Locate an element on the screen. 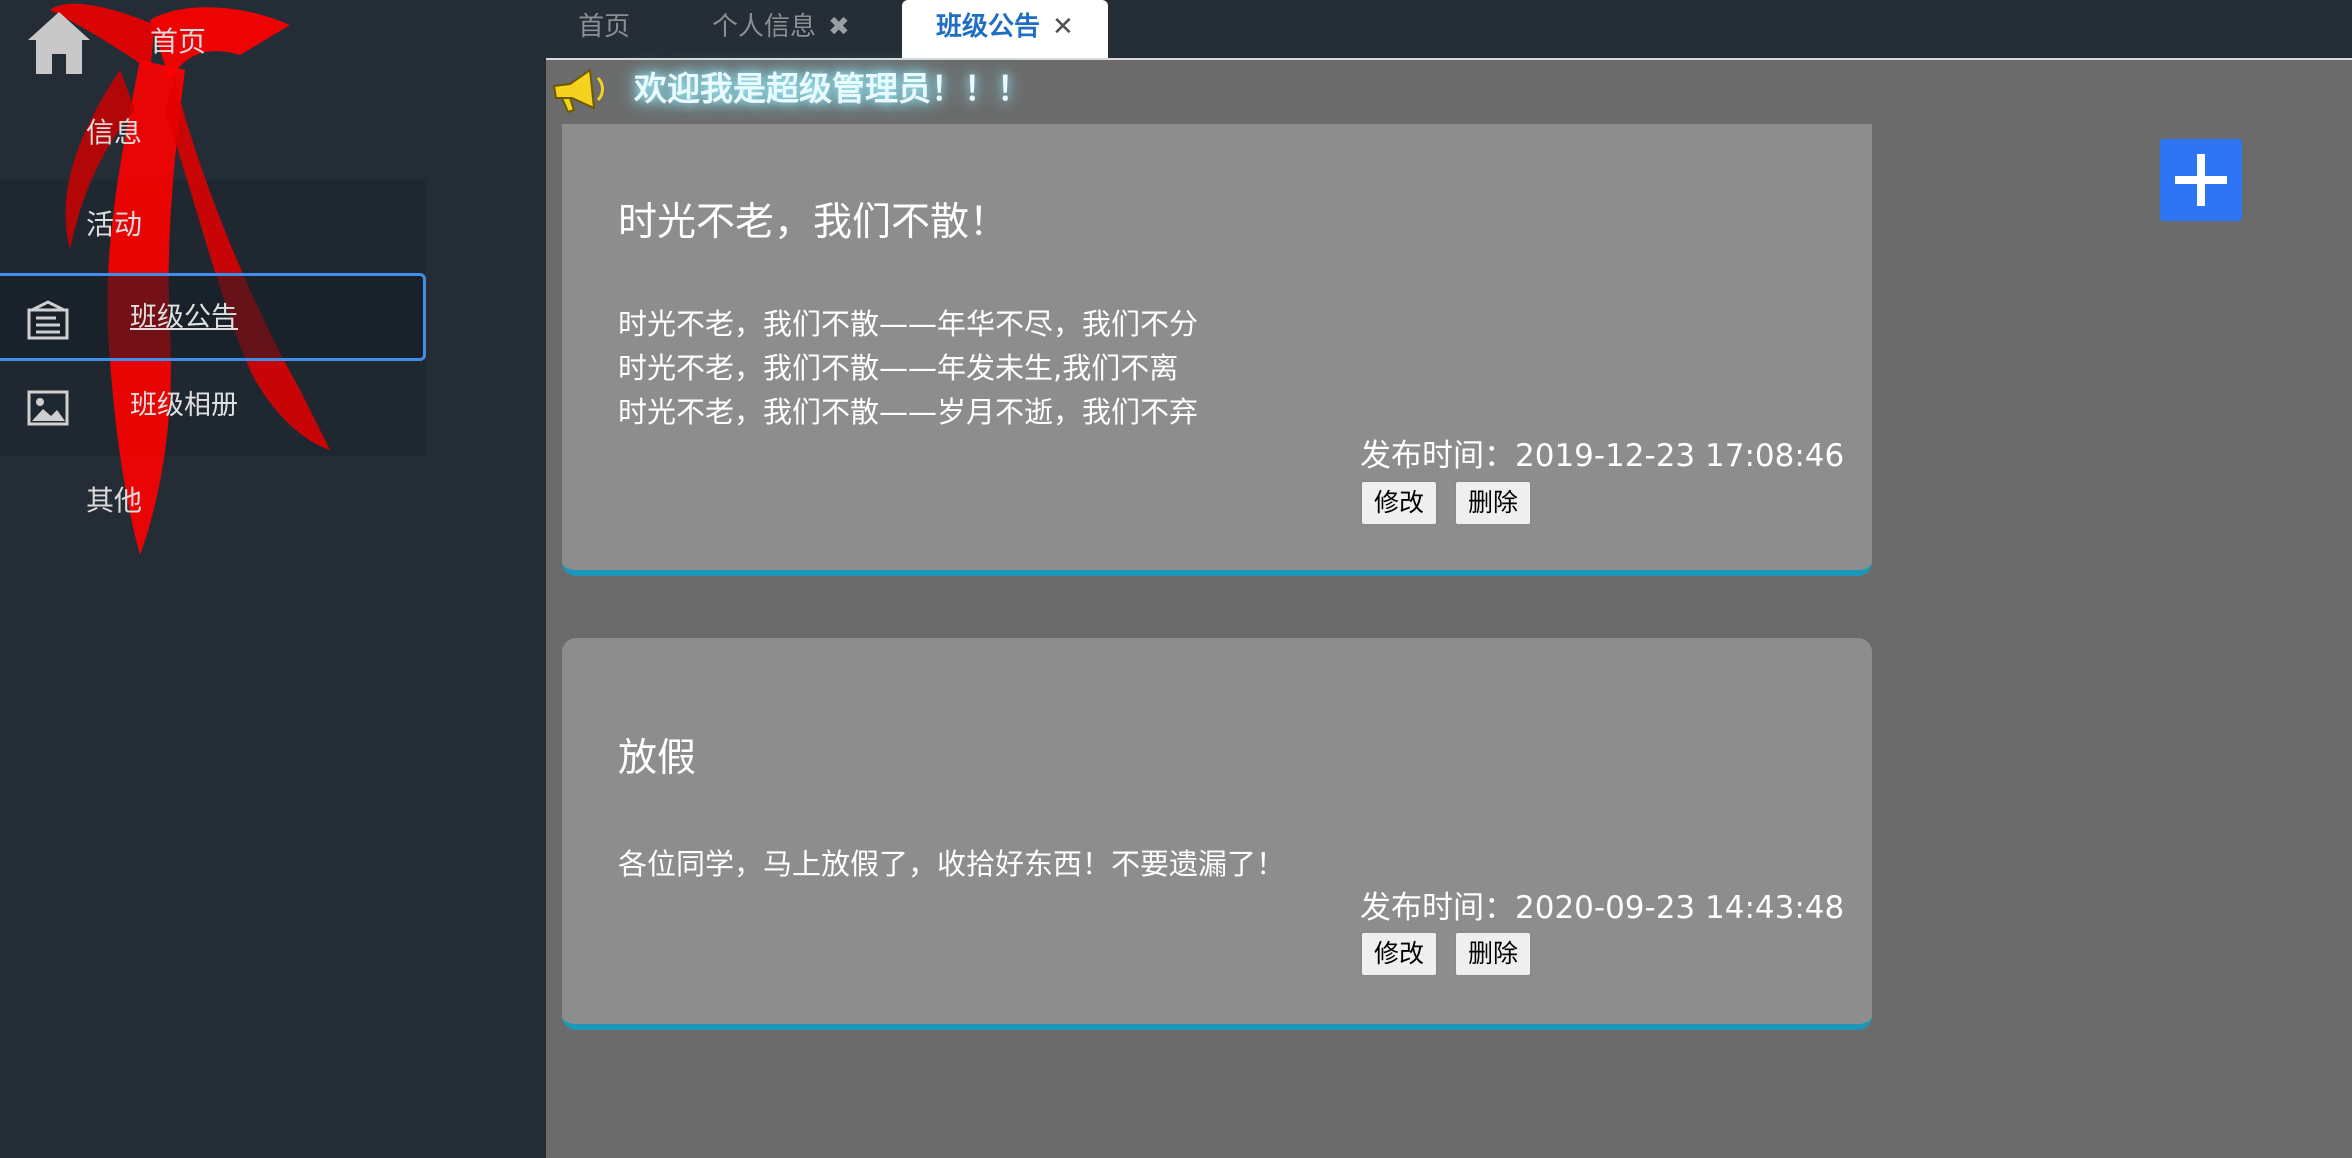 This screenshot has width=2352, height=1158. tab-home: 首页 is located at coordinates (604, 29).